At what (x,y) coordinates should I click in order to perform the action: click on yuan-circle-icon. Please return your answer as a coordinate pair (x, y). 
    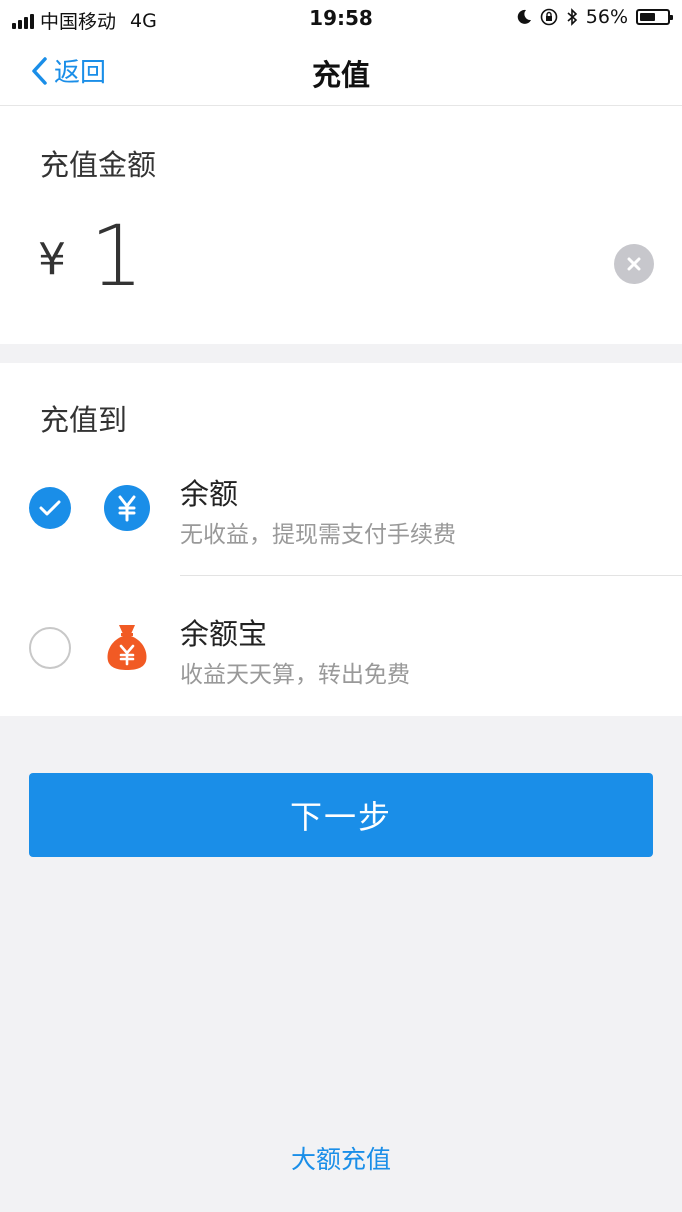
    Looking at the image, I should click on (127, 508).